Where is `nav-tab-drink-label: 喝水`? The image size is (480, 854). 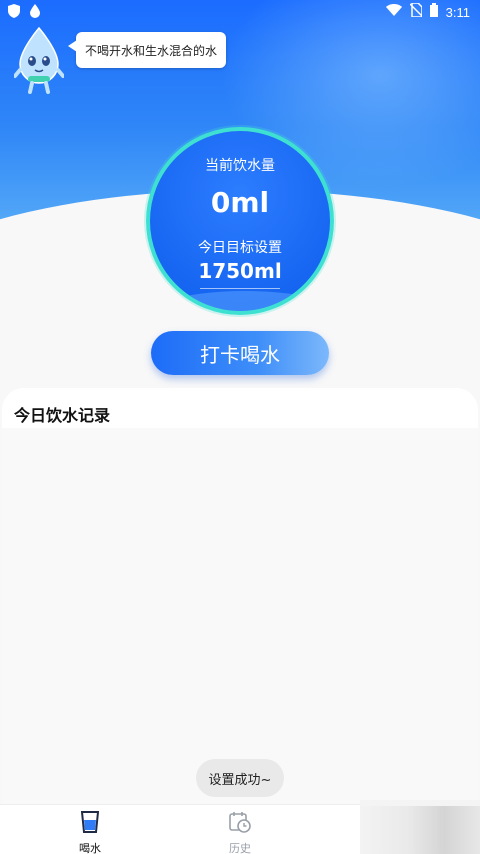
nav-tab-drink-label: 喝水 is located at coordinates (90, 848).